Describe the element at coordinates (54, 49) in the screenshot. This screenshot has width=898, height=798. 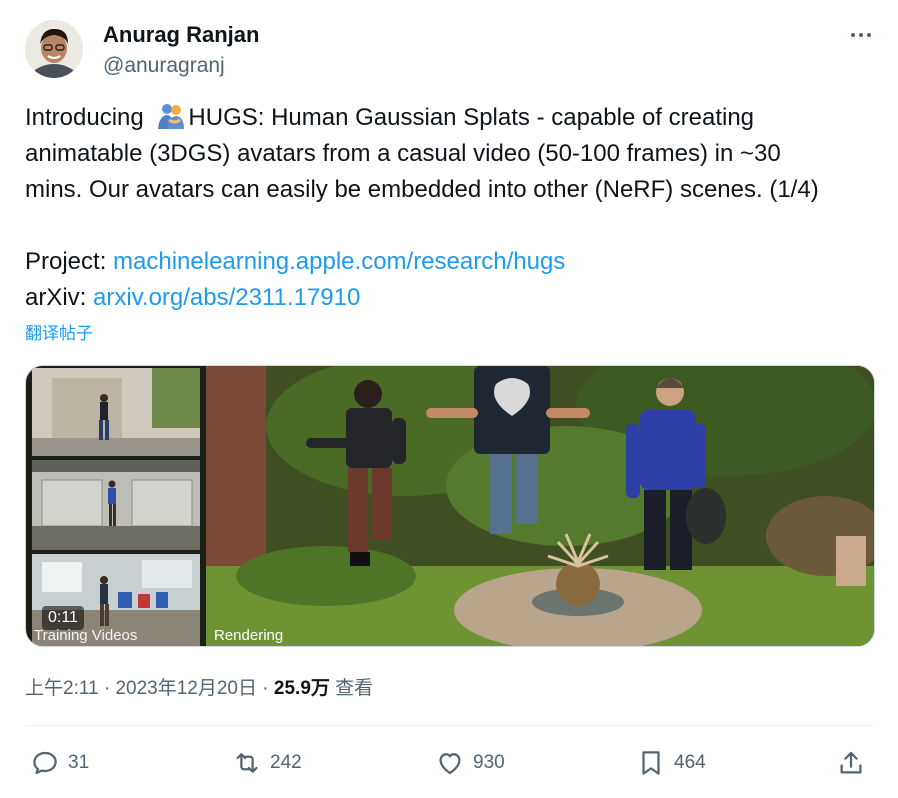
I see `avatar` at that location.